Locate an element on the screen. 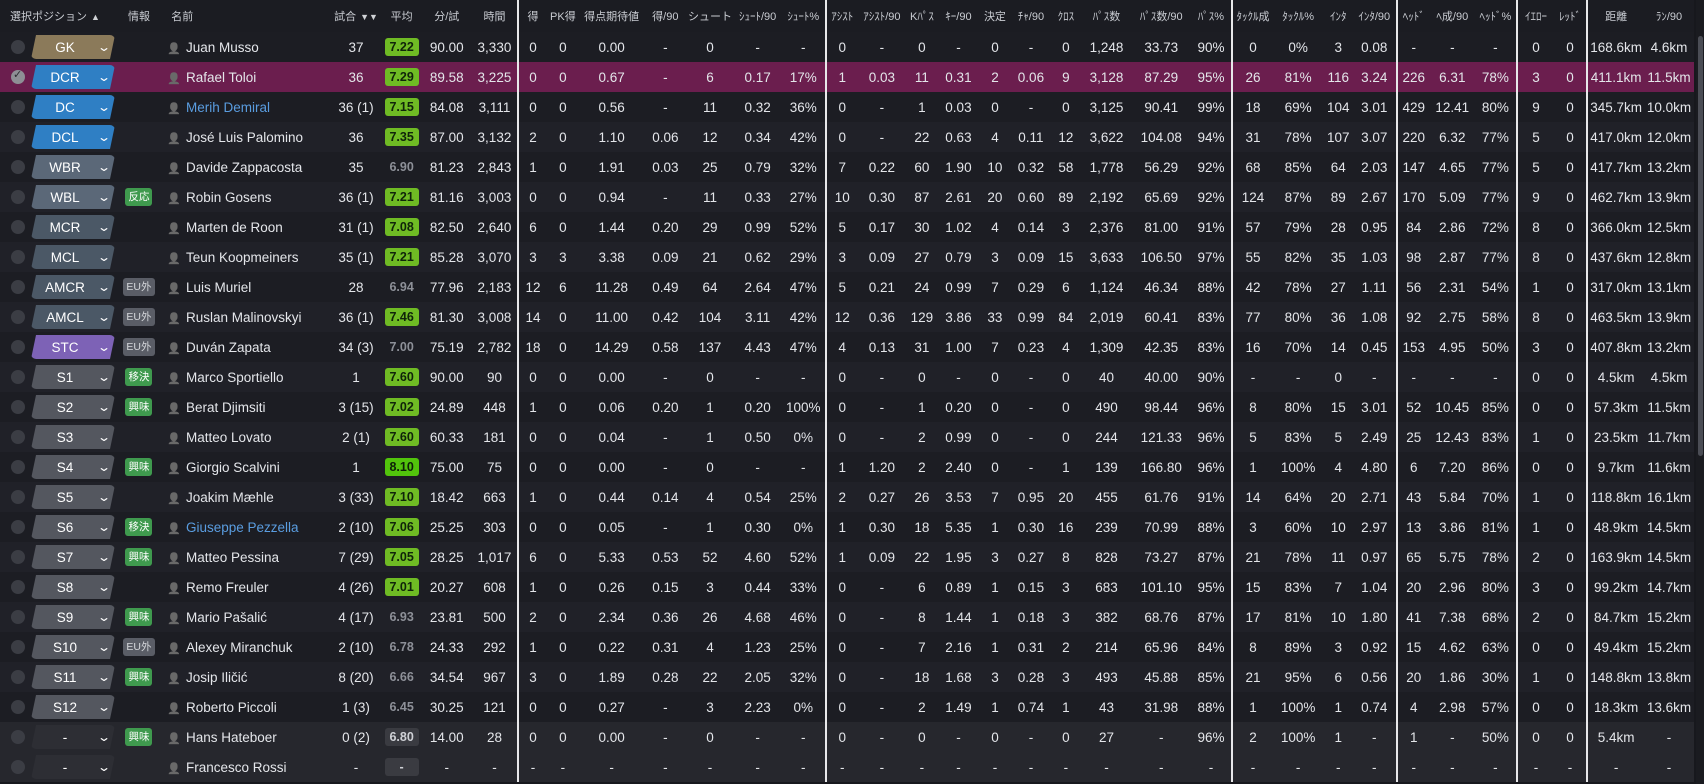 The image size is (1704, 784). col-headers: ﾍｯﾄﾞ is located at coordinates (1413, 16).